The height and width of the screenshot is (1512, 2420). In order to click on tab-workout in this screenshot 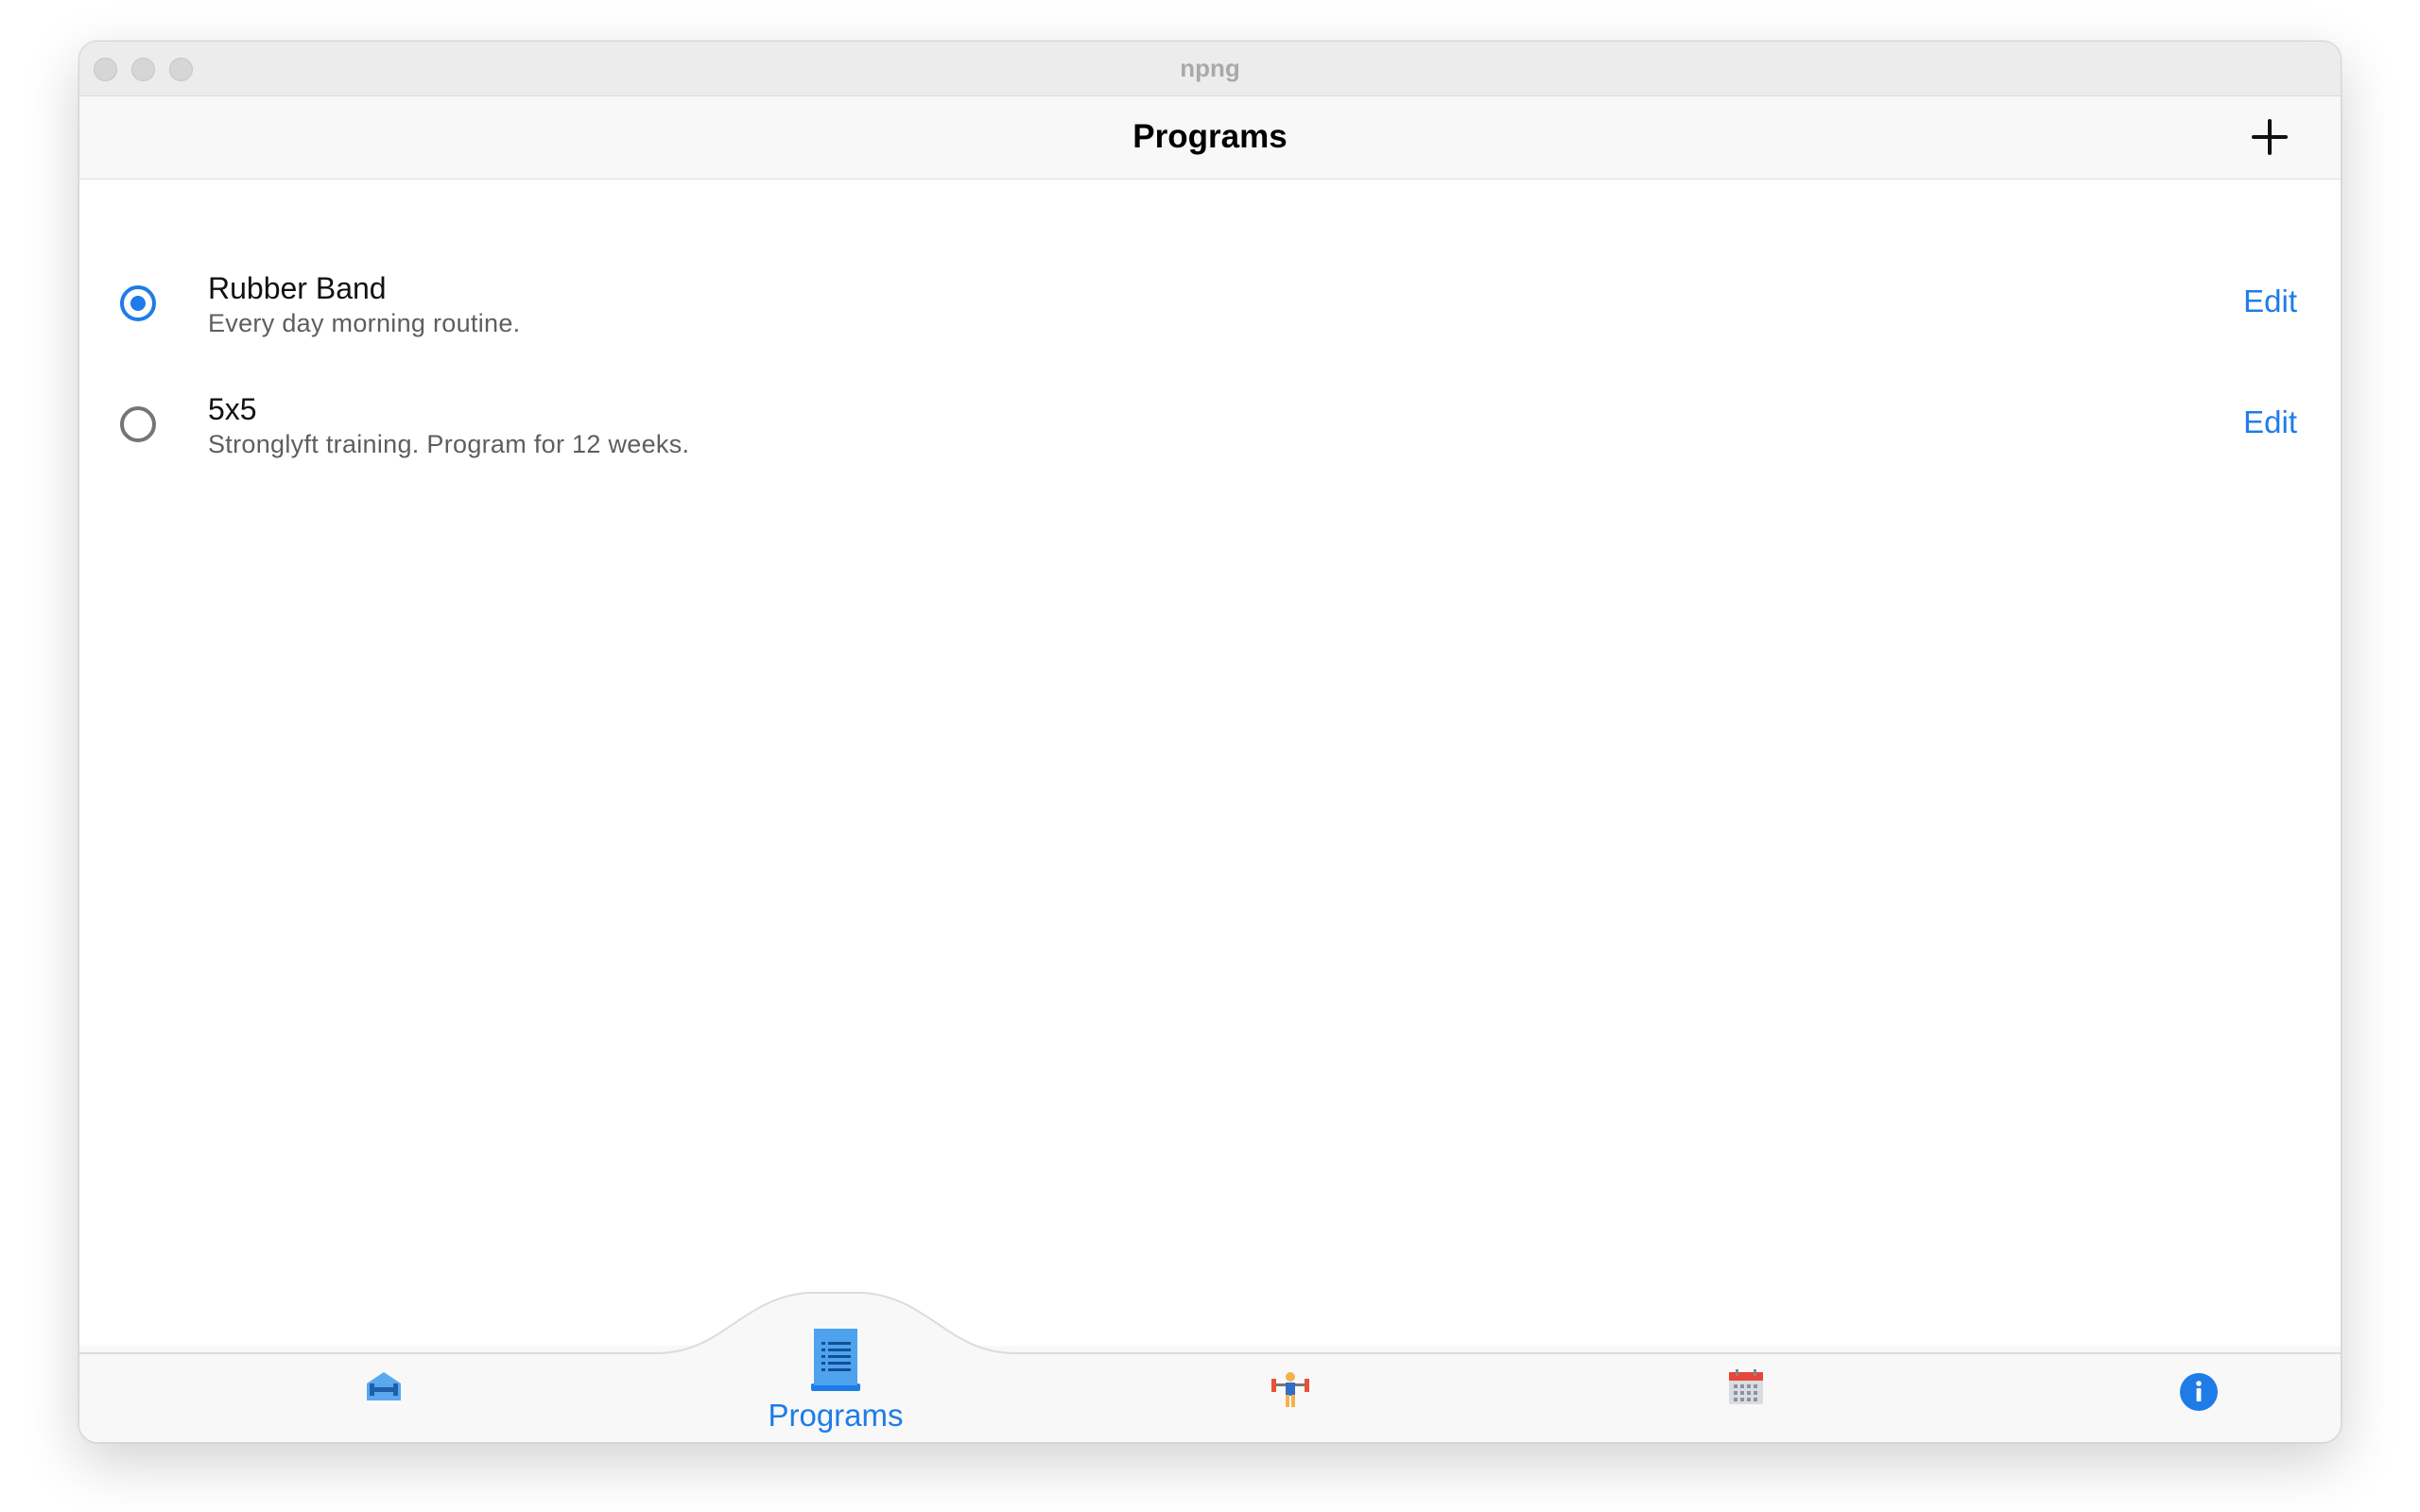, I will do `click(1290, 1394)`.